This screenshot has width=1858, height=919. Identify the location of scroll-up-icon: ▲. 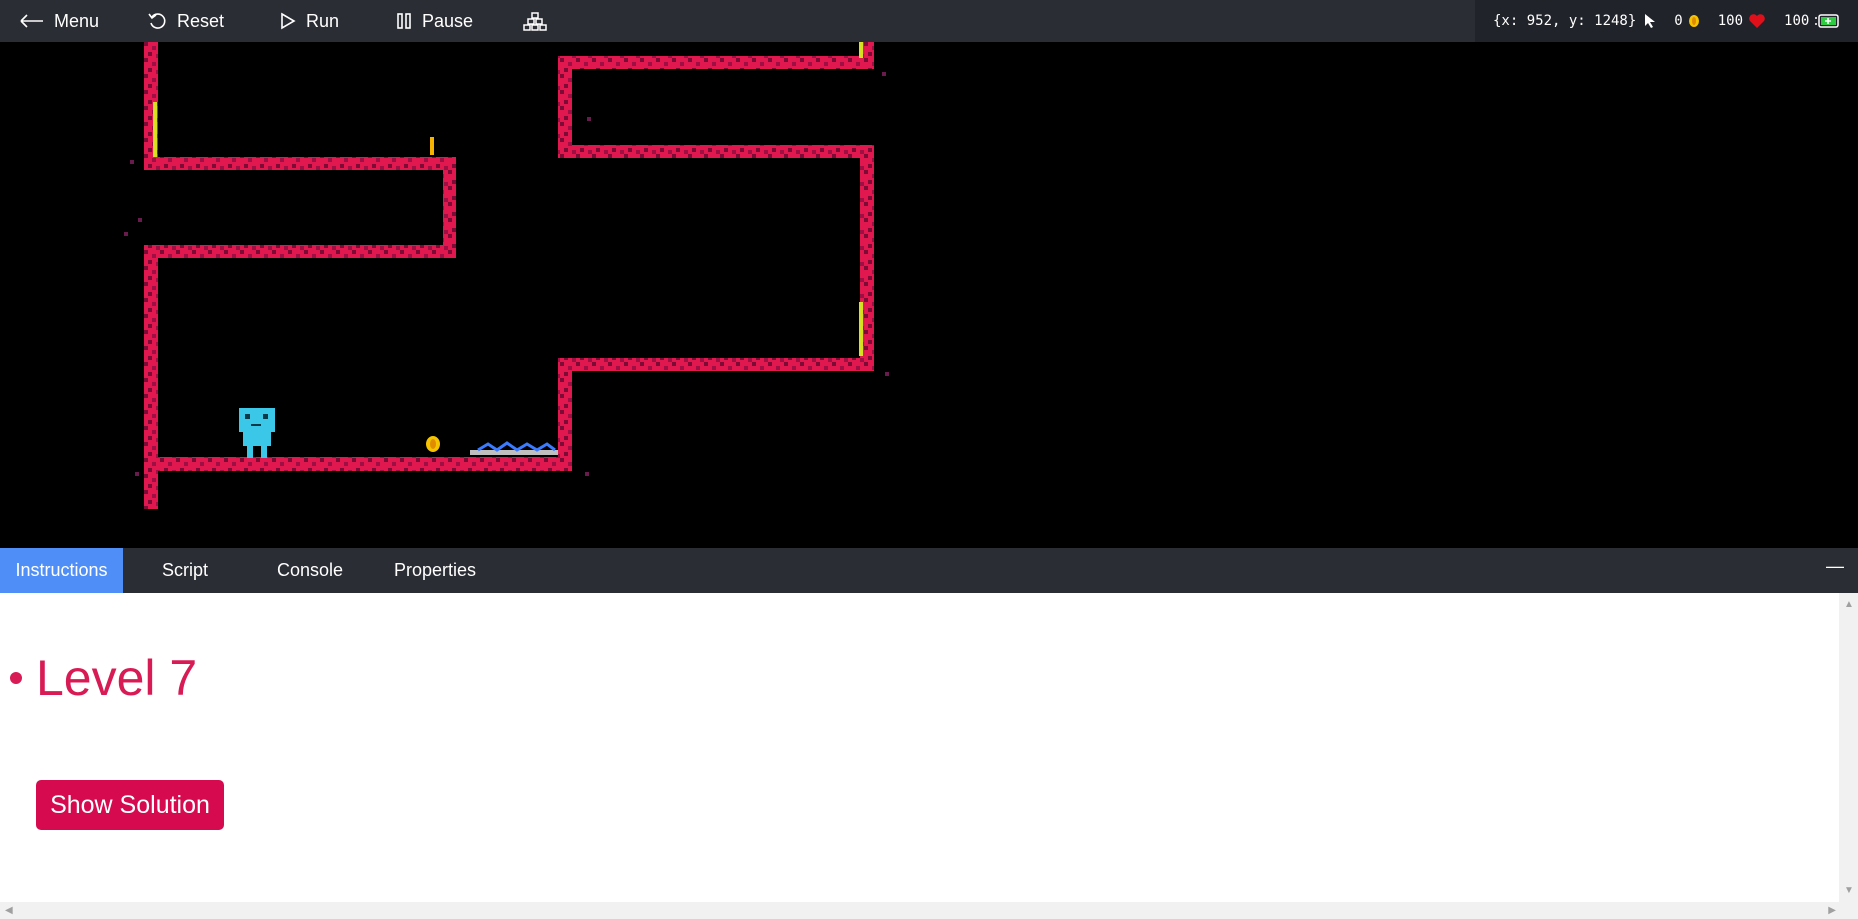
(1849, 604).